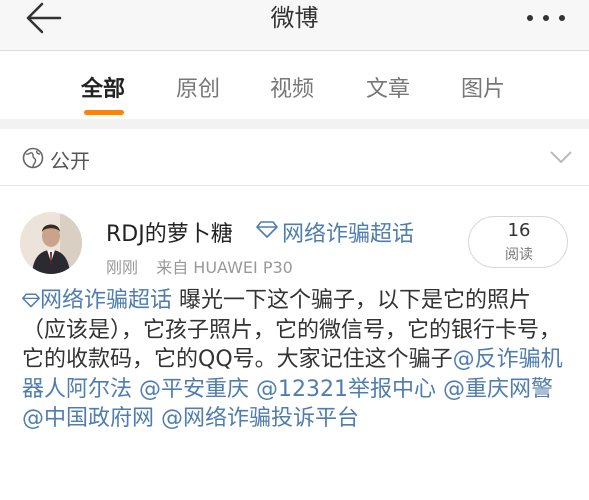  I want to click on username: RDJ的萝卜糖, so click(169, 232).